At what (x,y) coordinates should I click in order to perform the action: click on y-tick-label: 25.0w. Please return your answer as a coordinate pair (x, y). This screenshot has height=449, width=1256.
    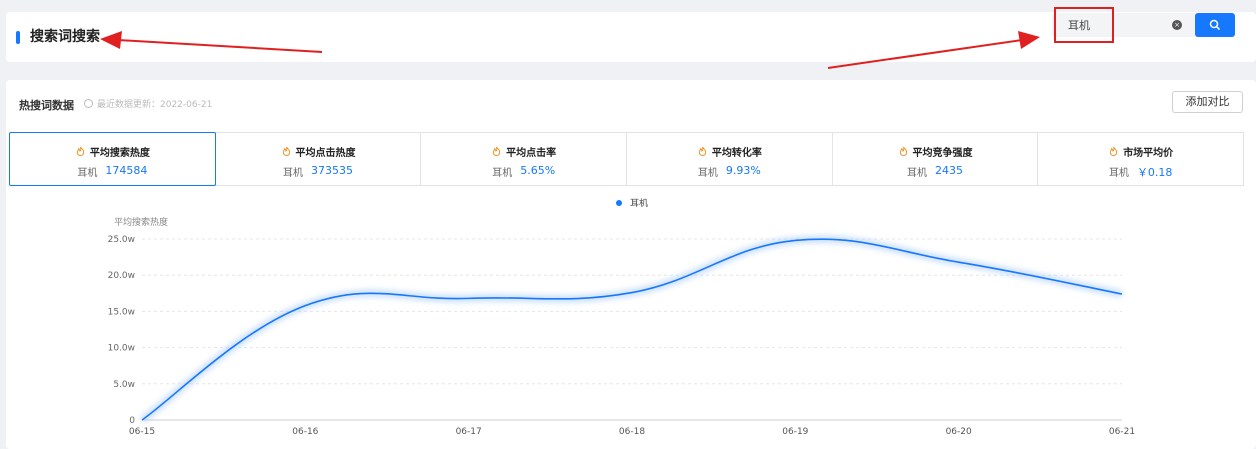
    Looking at the image, I should click on (121, 240).